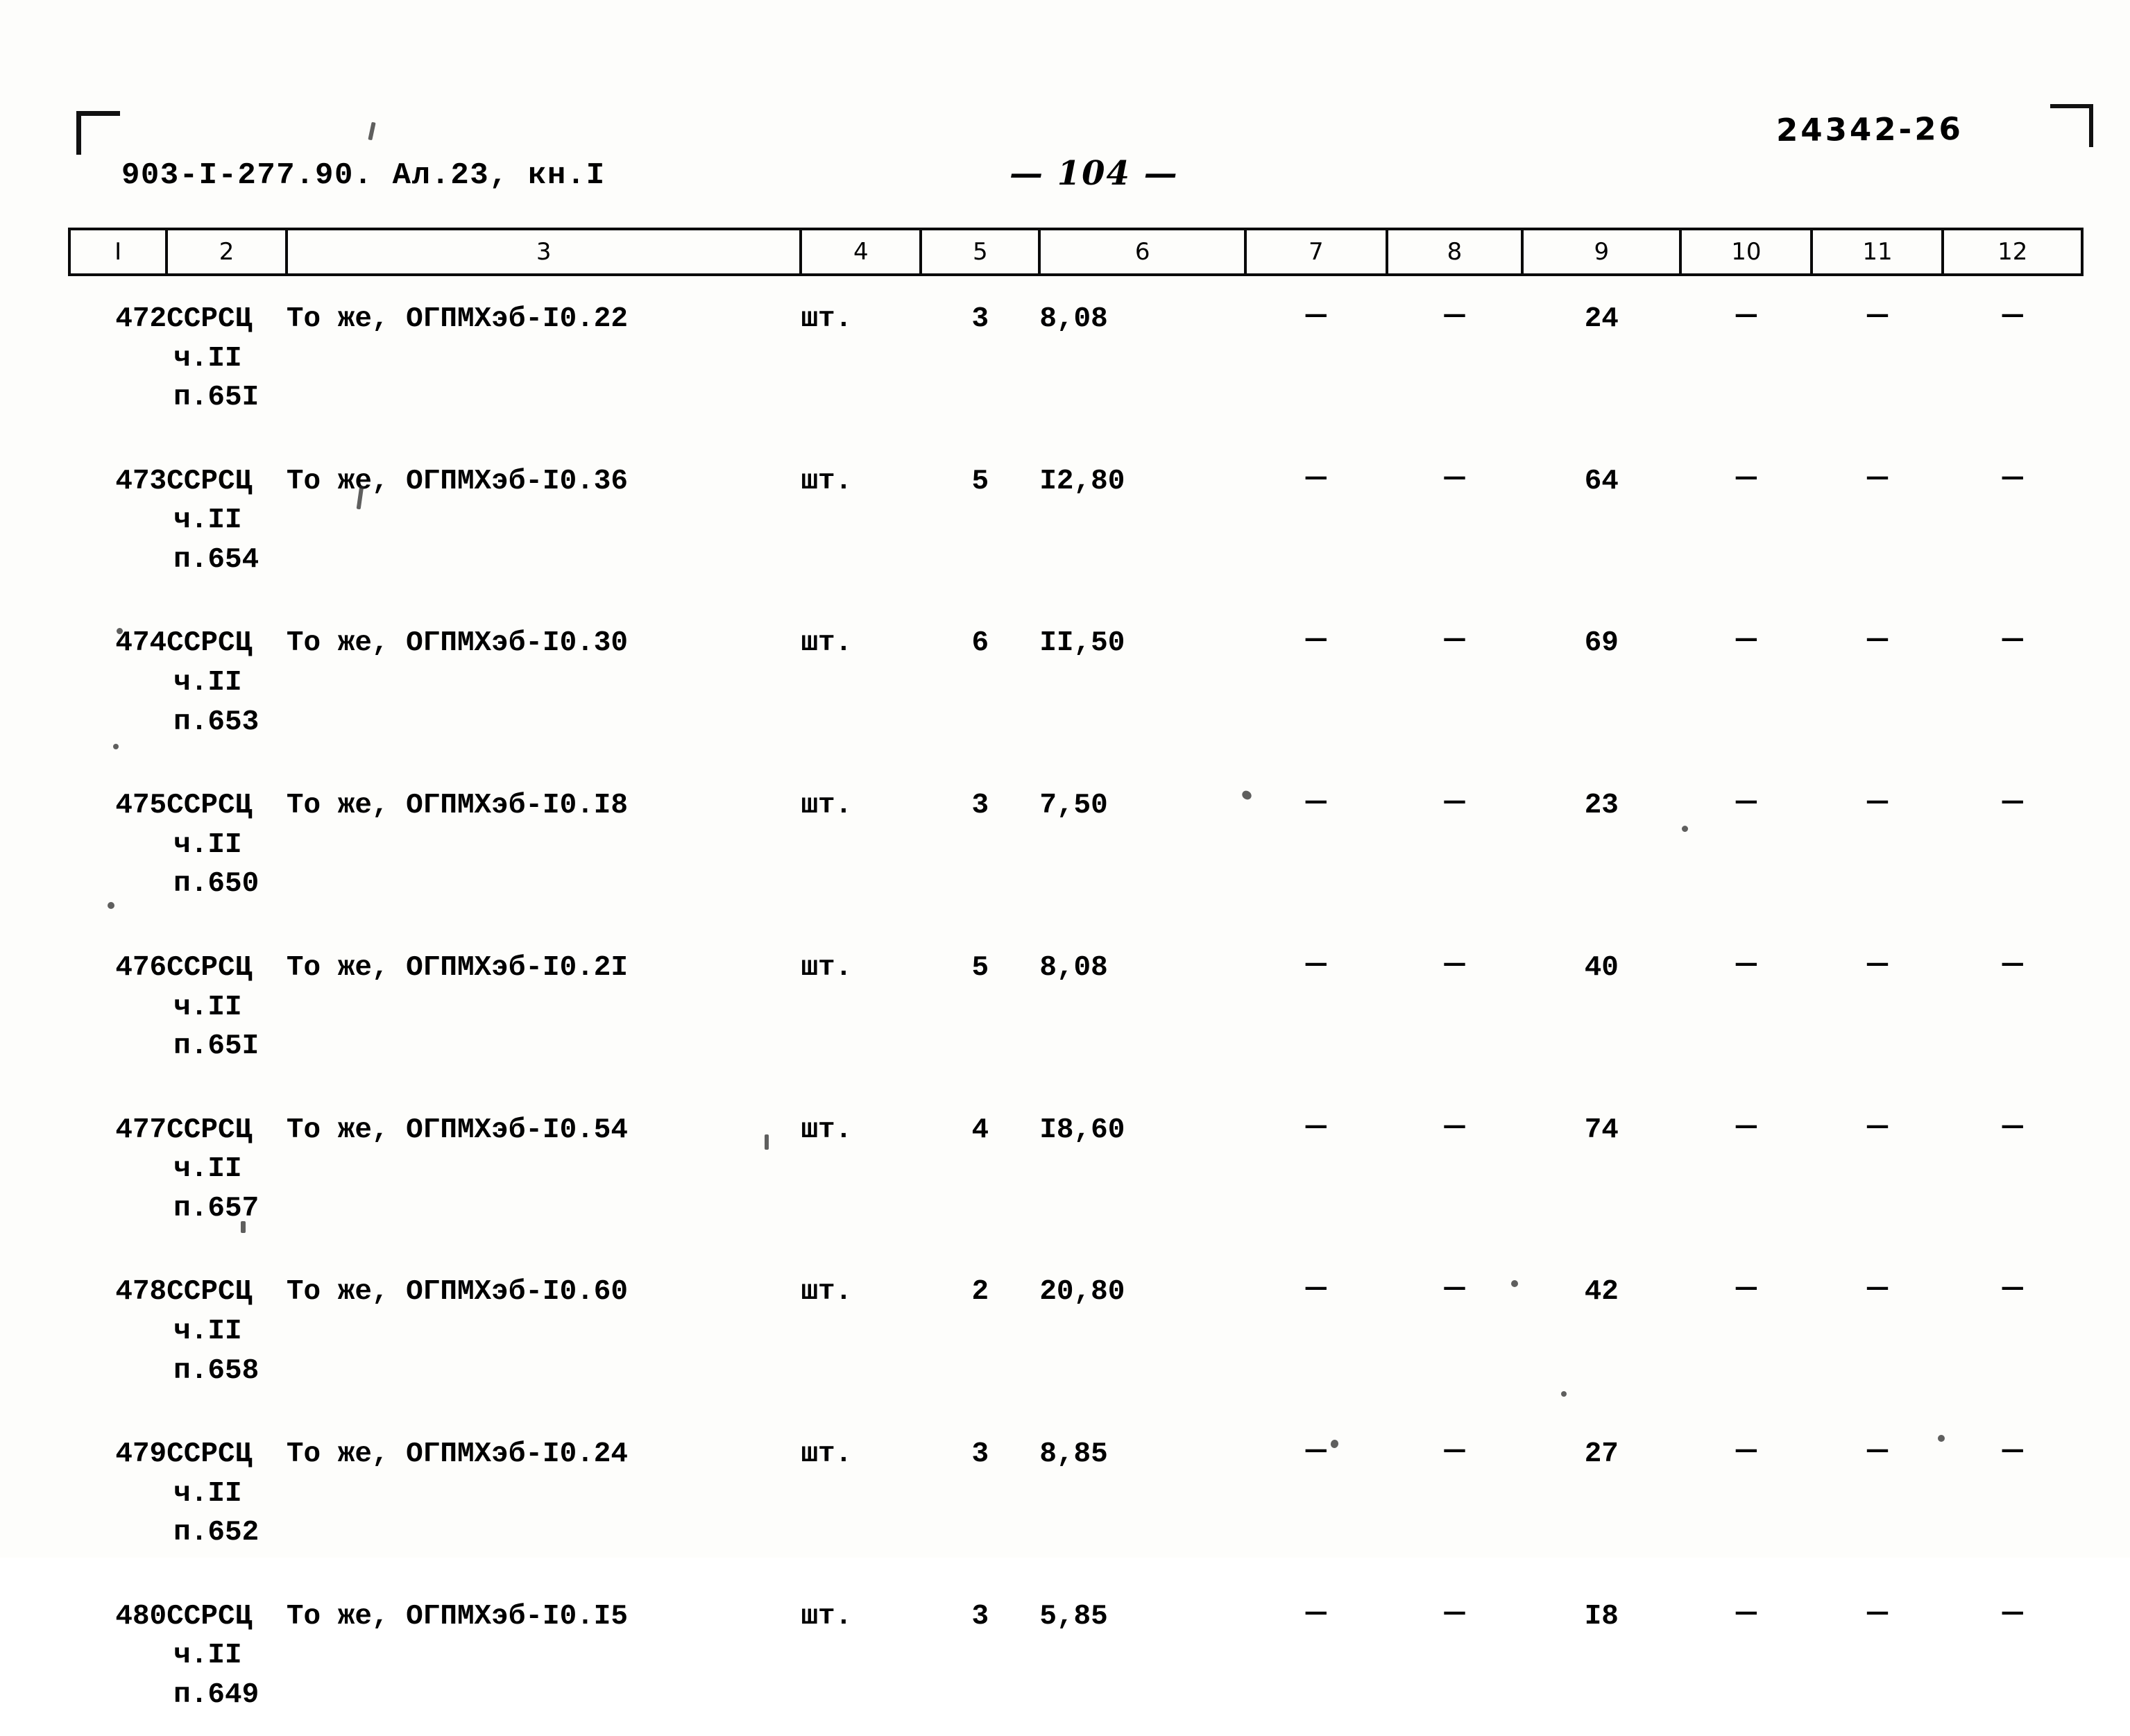  What do you see at coordinates (118, 252) in the screenshot?
I see `column-header-1: I` at bounding box center [118, 252].